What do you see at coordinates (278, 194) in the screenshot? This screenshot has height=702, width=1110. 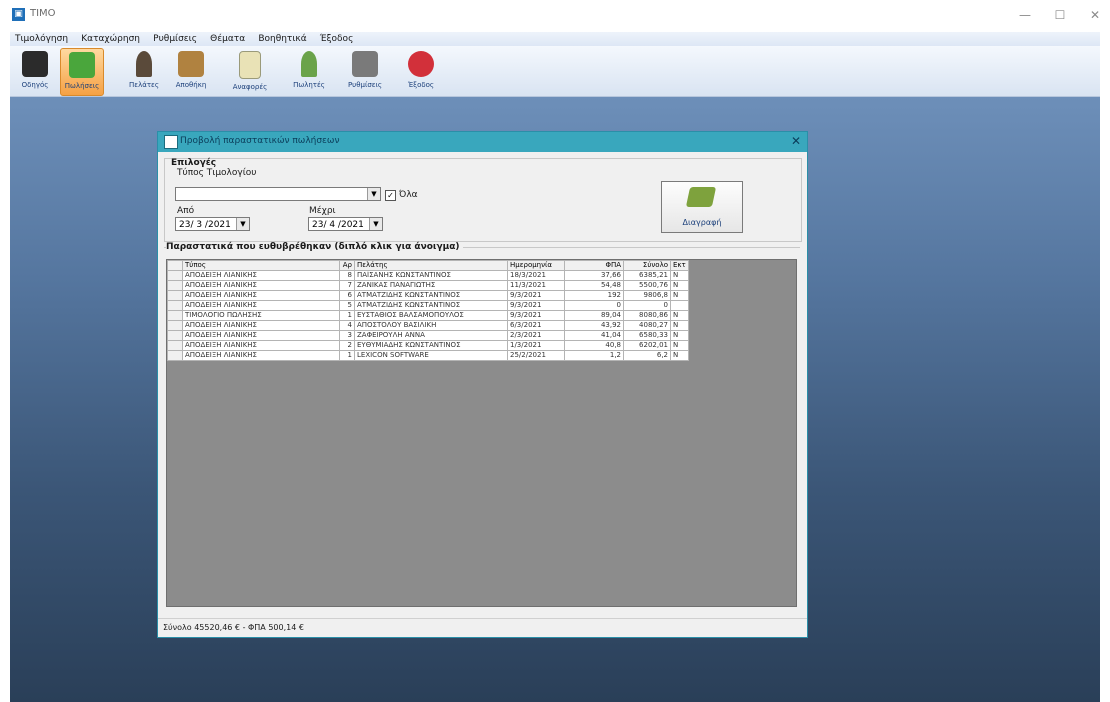 I see `doc-type-select: ▼` at bounding box center [278, 194].